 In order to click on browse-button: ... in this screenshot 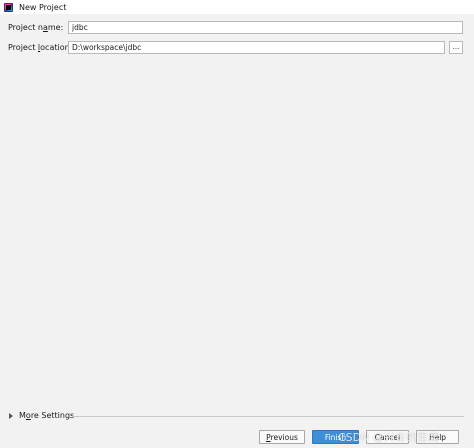, I will do `click(456, 47)`.